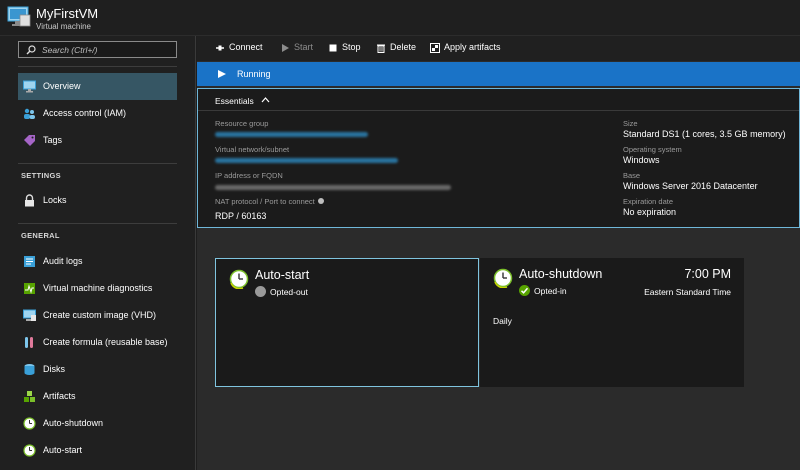  Describe the element at coordinates (29, 396) in the screenshot. I see `artifacts-icon` at that location.